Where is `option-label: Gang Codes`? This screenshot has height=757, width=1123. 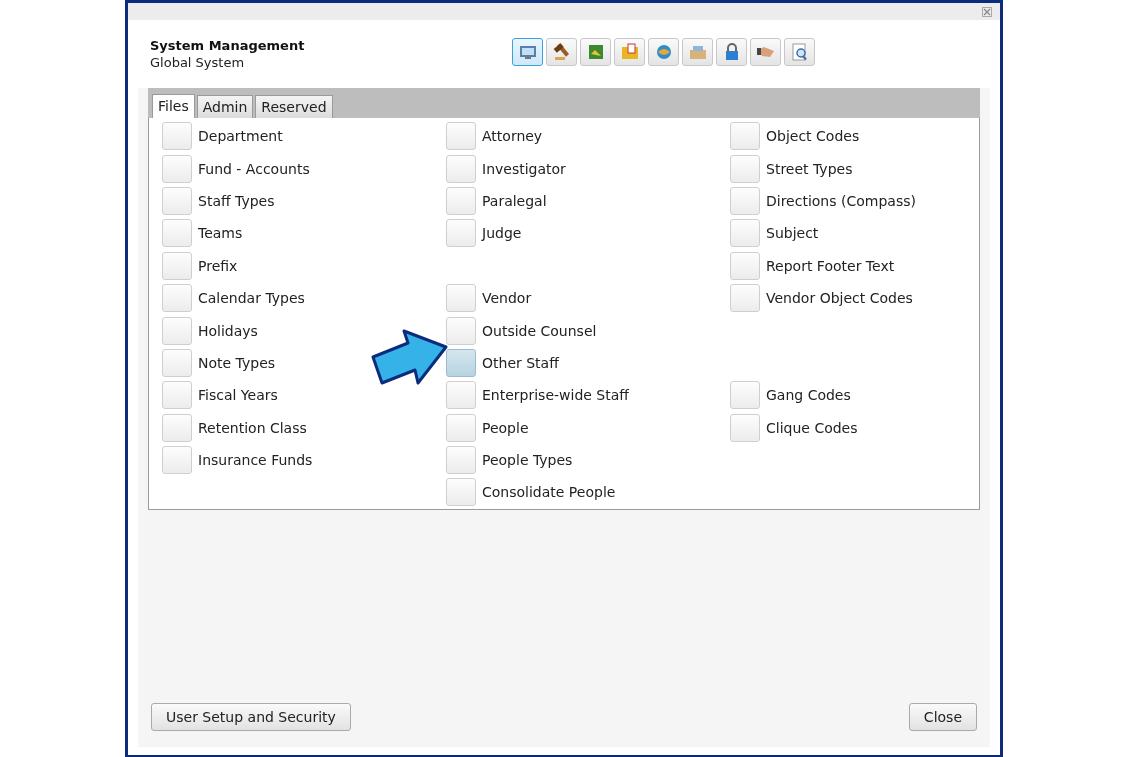 option-label: Gang Codes is located at coordinates (808, 395).